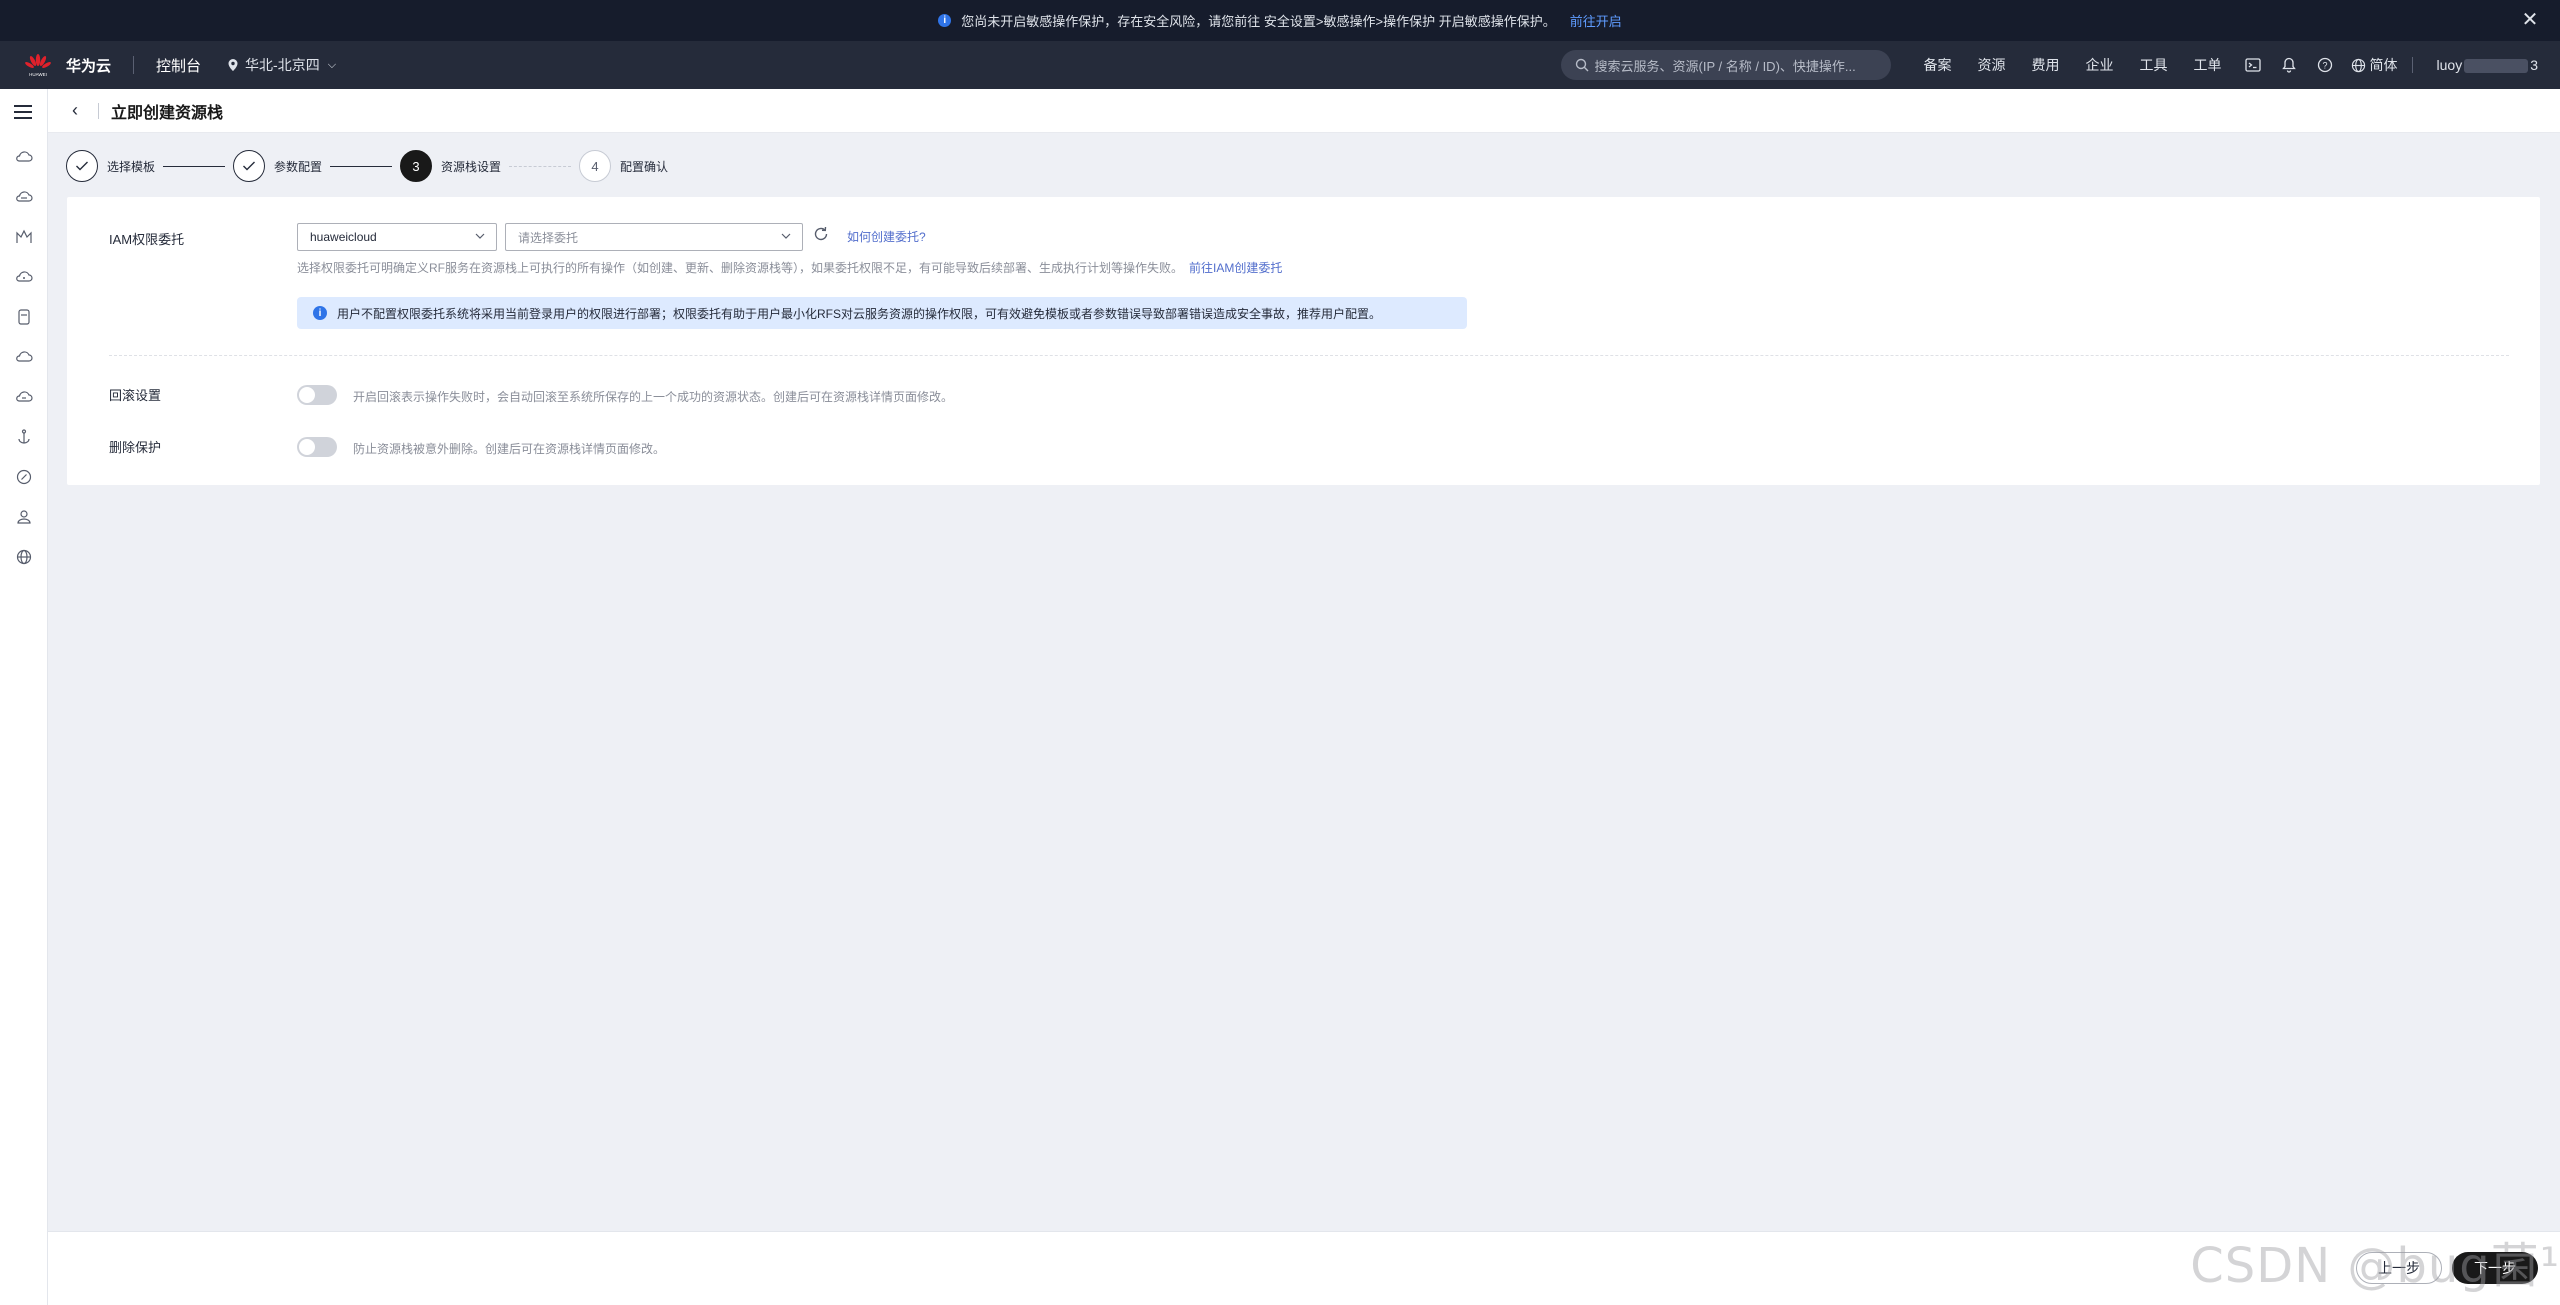 The height and width of the screenshot is (1305, 2560). What do you see at coordinates (2496, 66) in the screenshot?
I see `user-name-redacted` at bounding box center [2496, 66].